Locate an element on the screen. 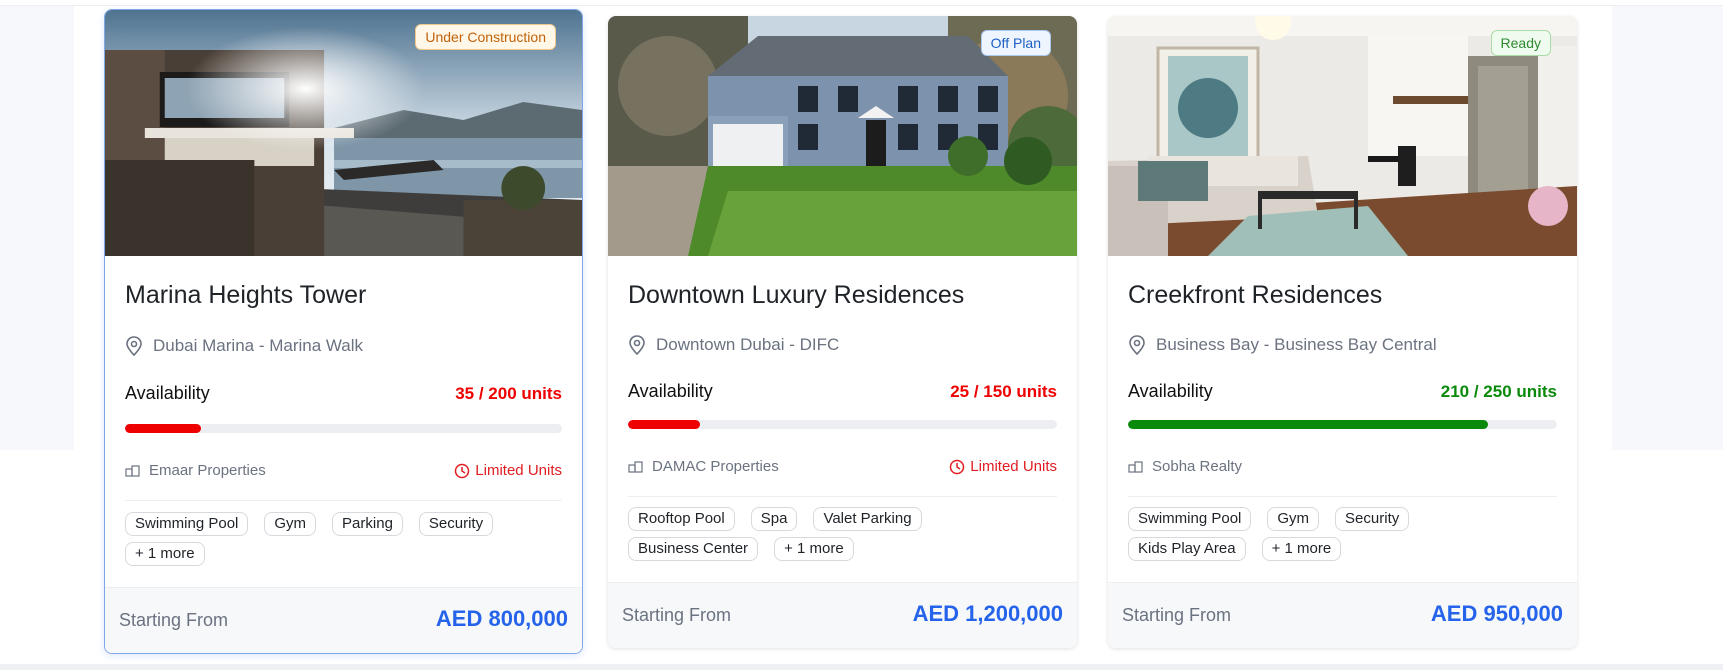  property-title: Downtown Luxury Residences is located at coordinates (796, 295).